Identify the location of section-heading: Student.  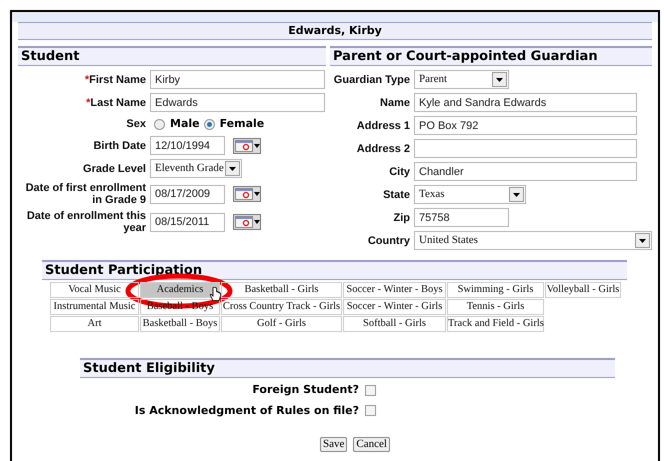
(172, 56).